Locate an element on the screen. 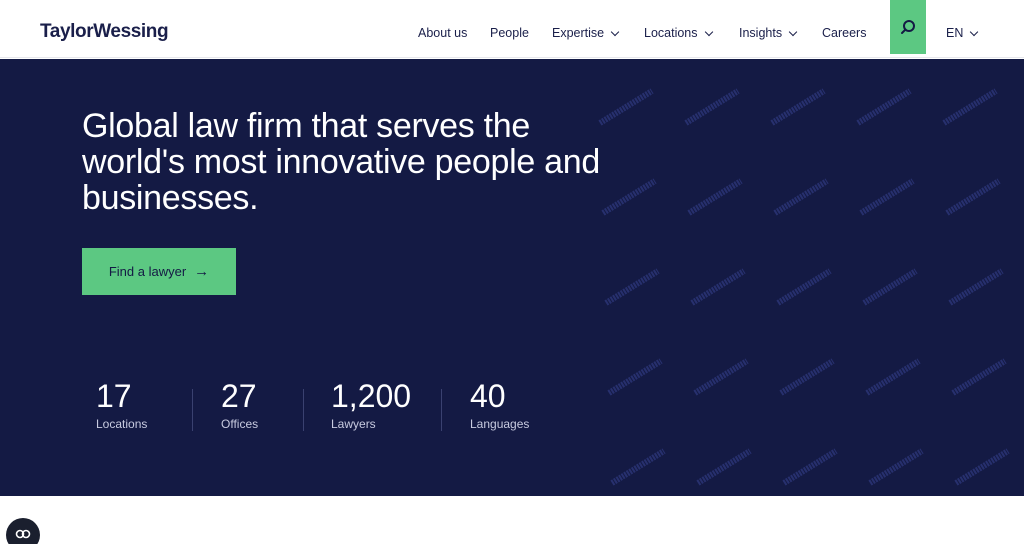  nav-label: About us is located at coordinates (443, 33).